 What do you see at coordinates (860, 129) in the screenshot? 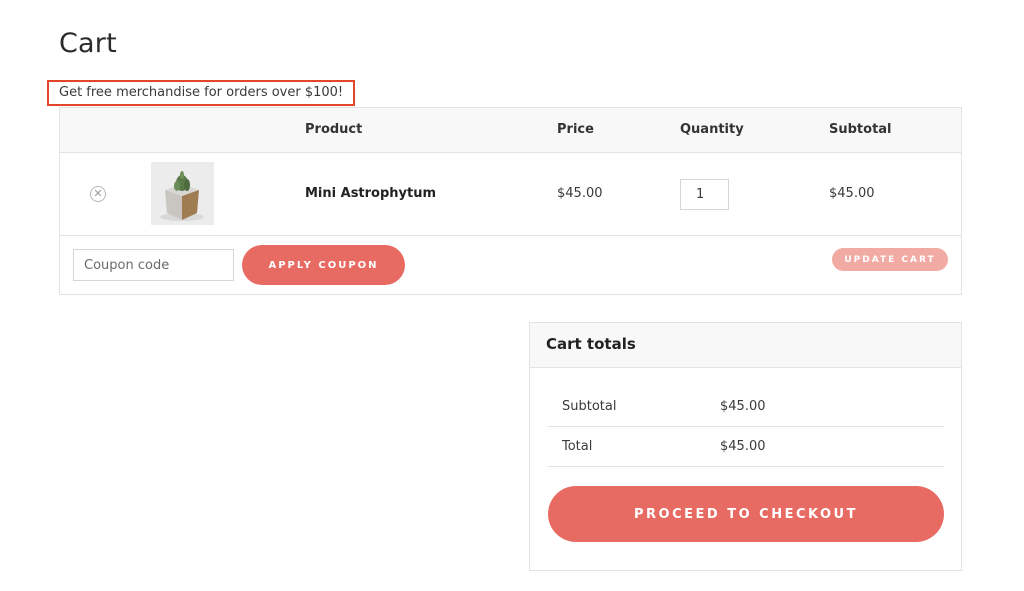
I see `header-subtotal: Subtotal` at bounding box center [860, 129].